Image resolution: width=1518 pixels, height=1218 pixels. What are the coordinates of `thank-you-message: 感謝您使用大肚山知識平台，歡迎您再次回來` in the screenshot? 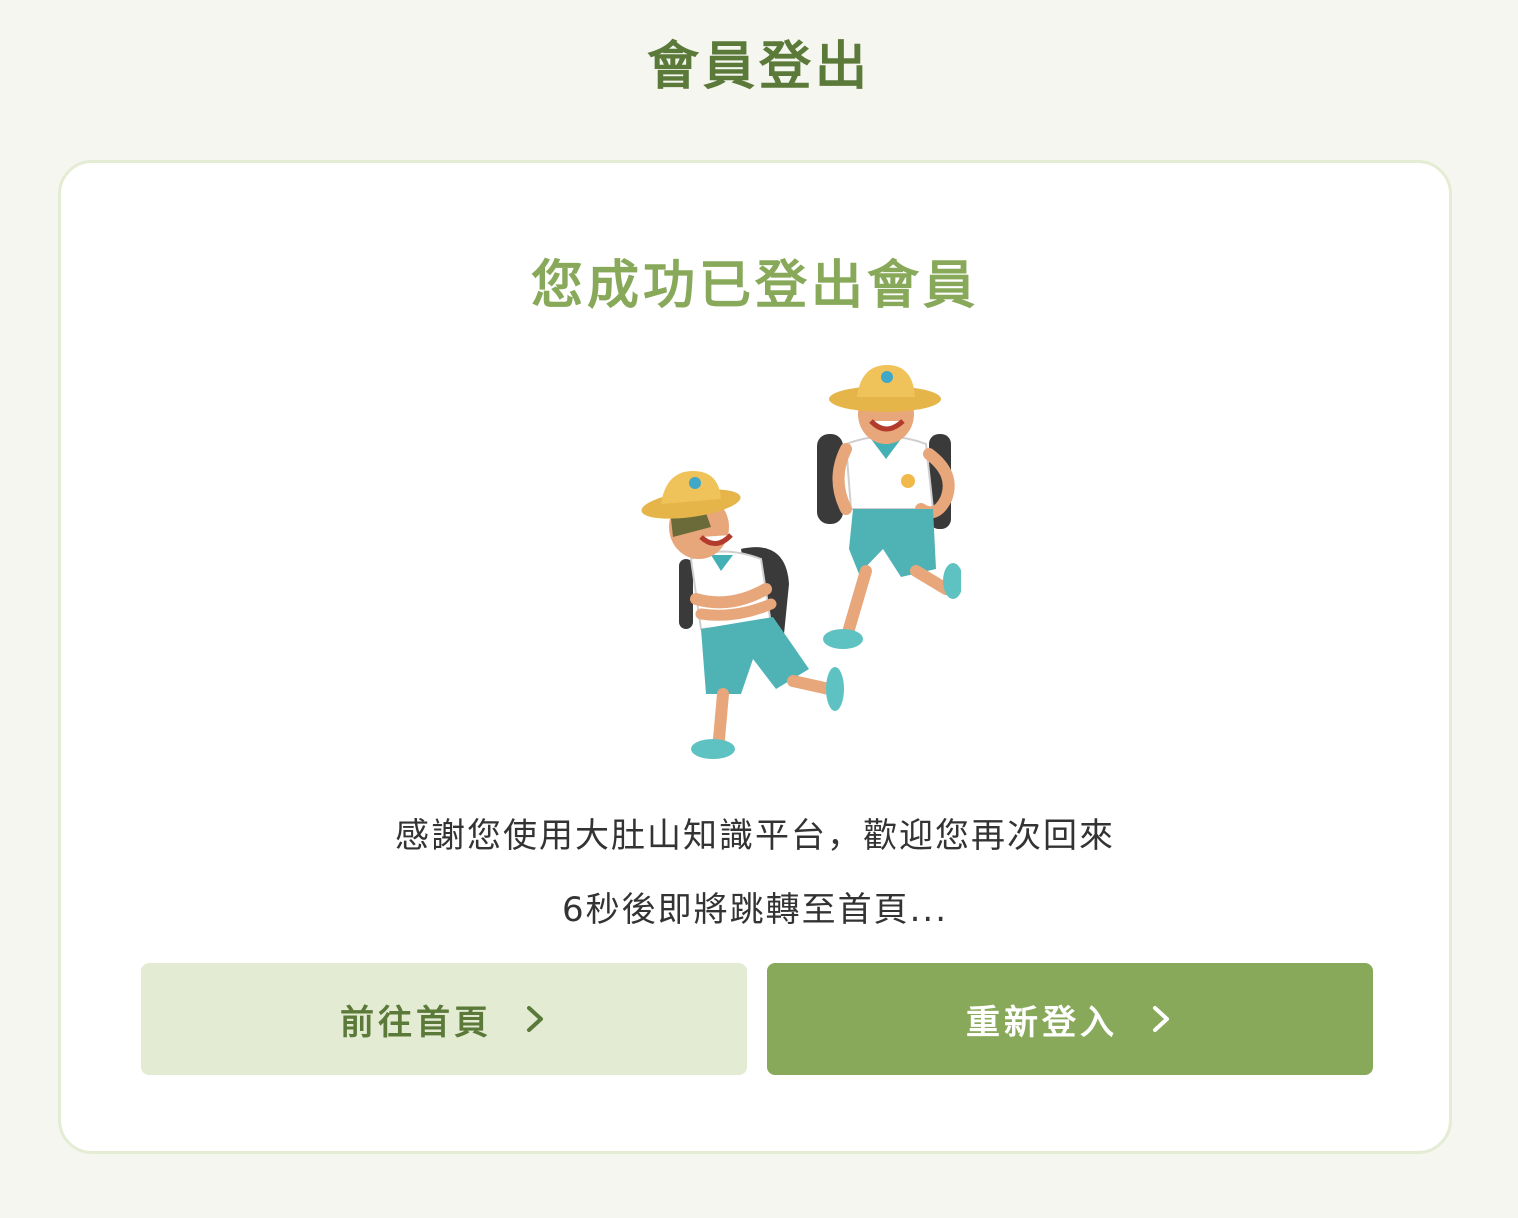 It's located at (755, 836).